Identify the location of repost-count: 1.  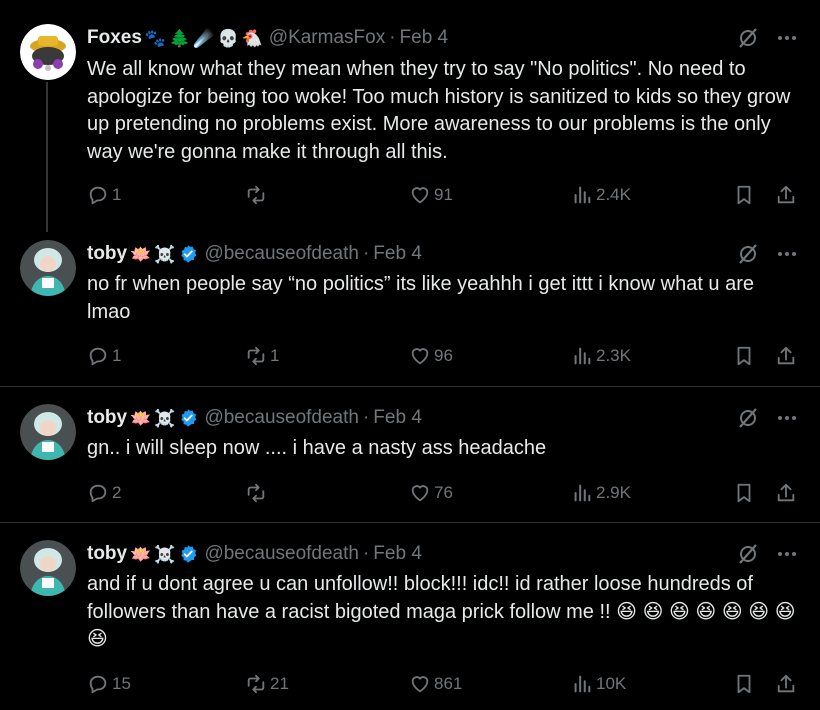
(275, 355).